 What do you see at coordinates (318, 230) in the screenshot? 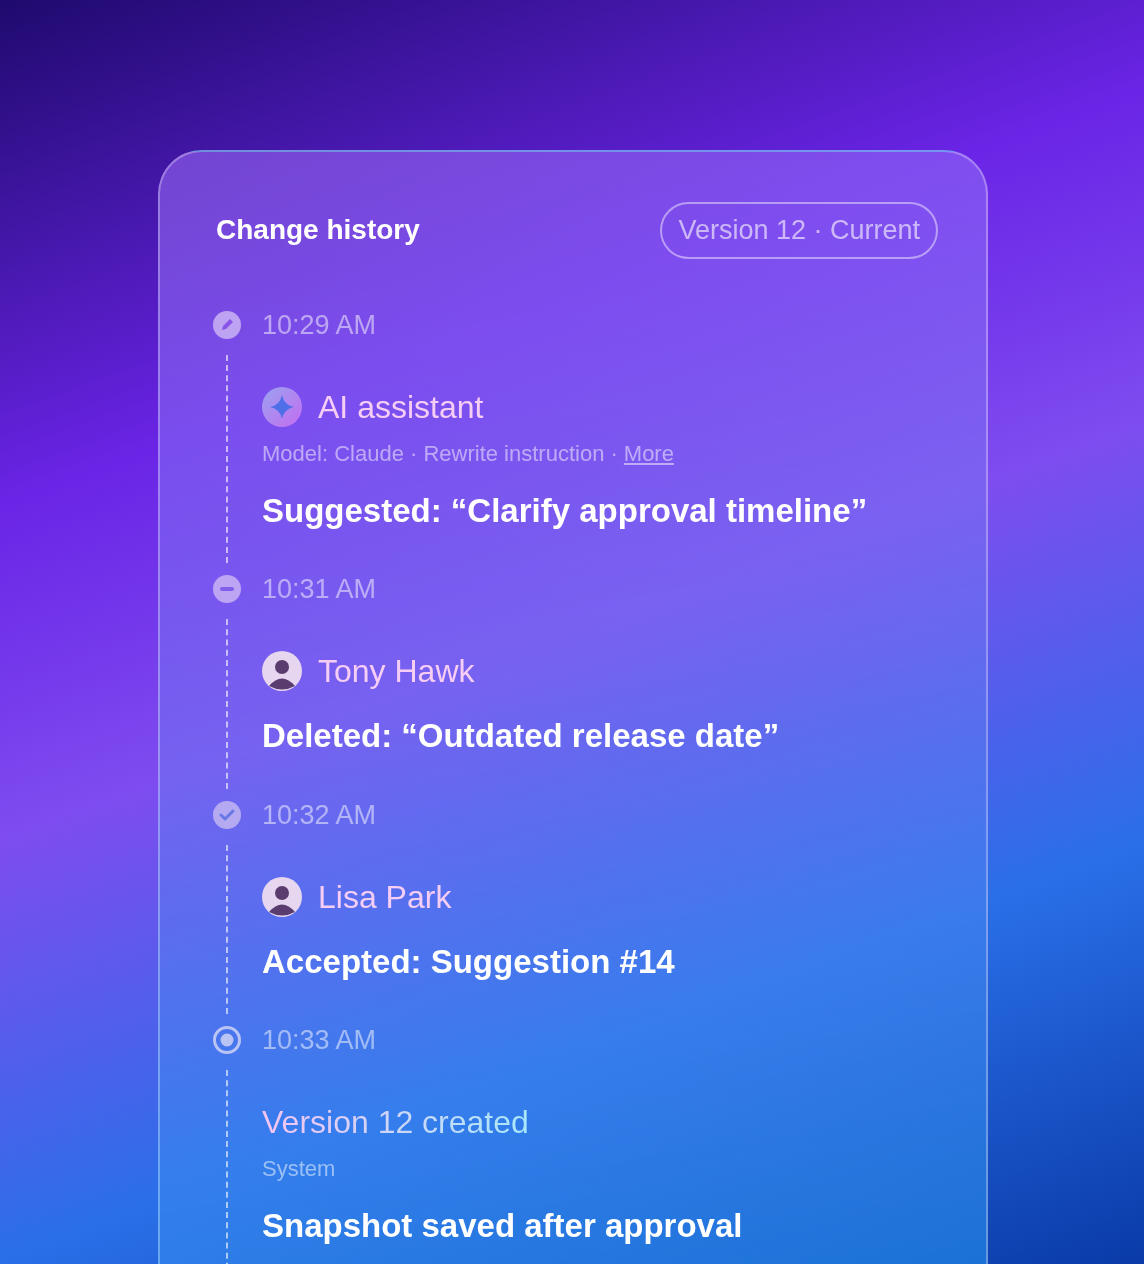
I see `panel-title: Change history` at bounding box center [318, 230].